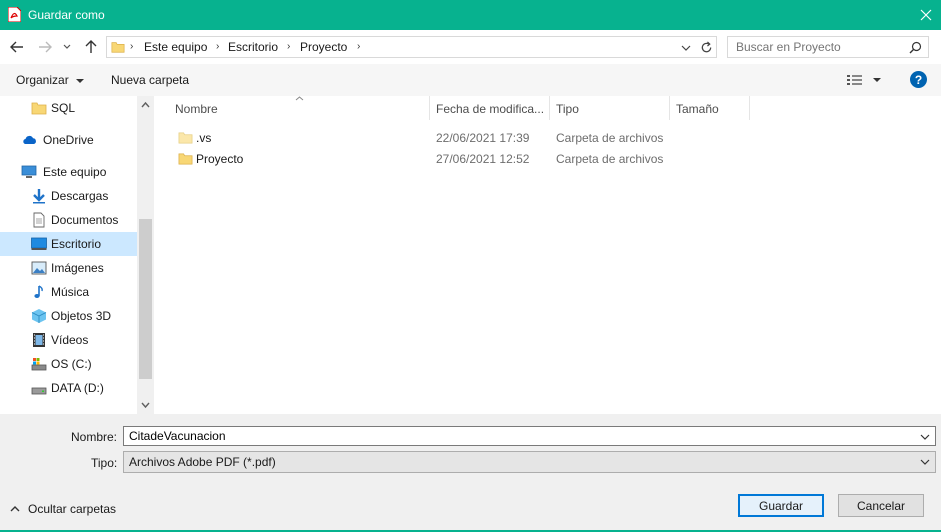  What do you see at coordinates (253, 47) in the screenshot?
I see `breadcrumb-escritorio: Escritorio` at bounding box center [253, 47].